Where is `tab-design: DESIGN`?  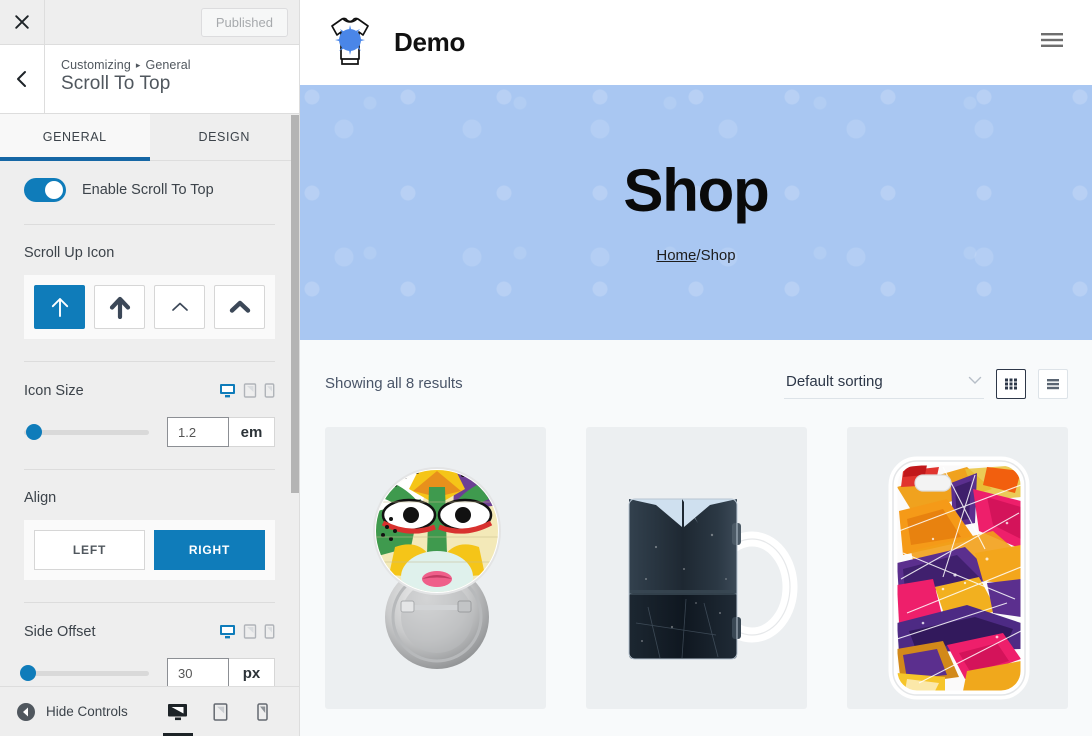
tab-design: DESIGN is located at coordinates (224, 137).